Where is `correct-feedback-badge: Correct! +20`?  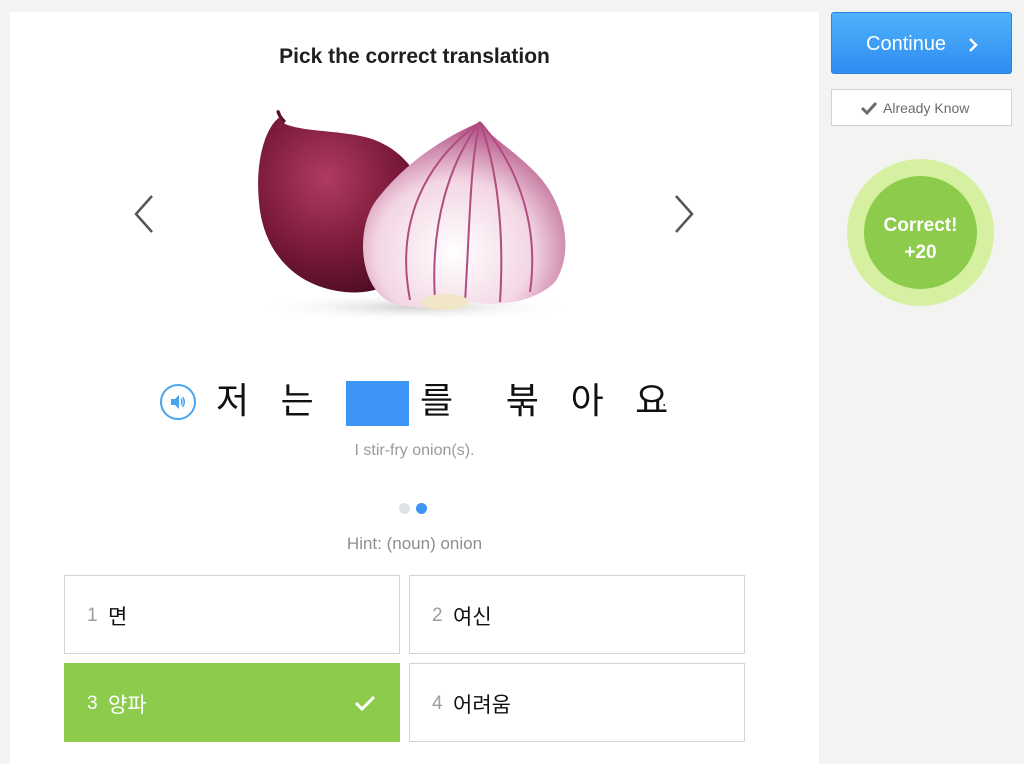
correct-feedback-badge: Correct! +20 is located at coordinates (920, 232).